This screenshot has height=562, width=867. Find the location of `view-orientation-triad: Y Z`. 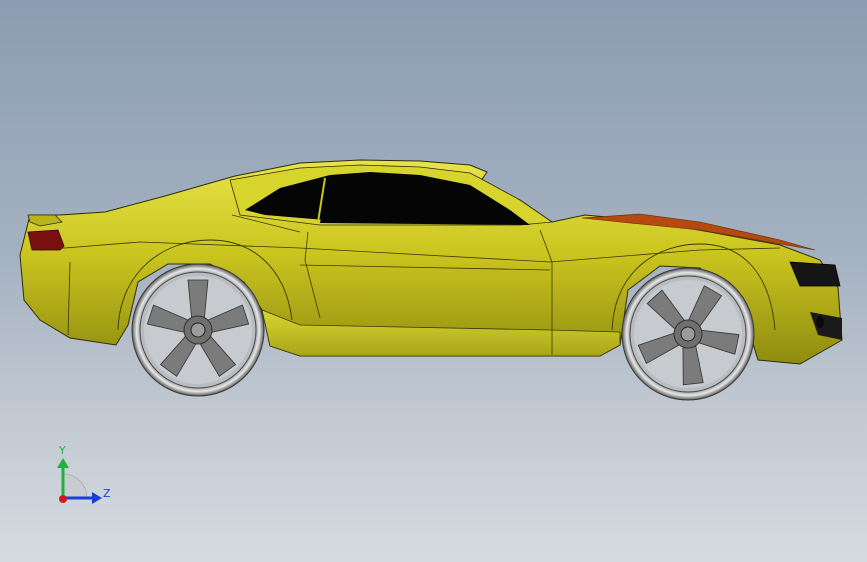

view-orientation-triad: Y Z is located at coordinates (85, 480).